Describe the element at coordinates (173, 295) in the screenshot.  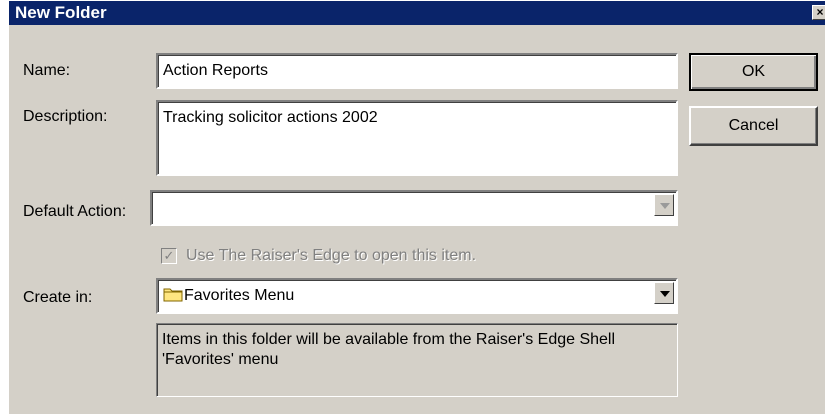
I see `folder-icon` at that location.